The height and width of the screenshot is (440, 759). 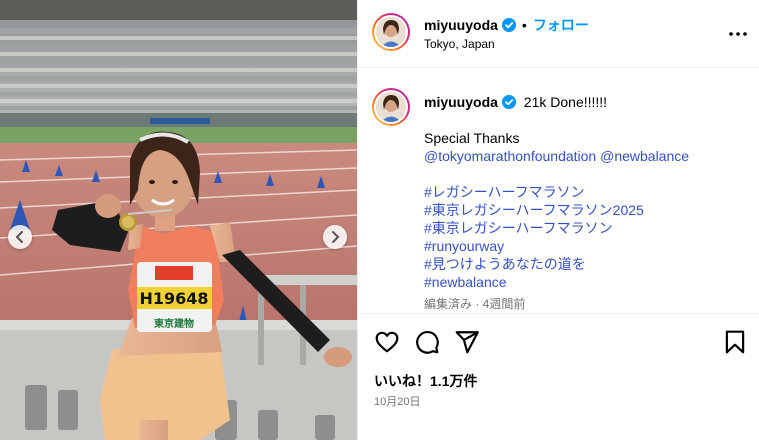 I want to click on caption-first-line: 21k Done!!!!!!, so click(x=565, y=102).